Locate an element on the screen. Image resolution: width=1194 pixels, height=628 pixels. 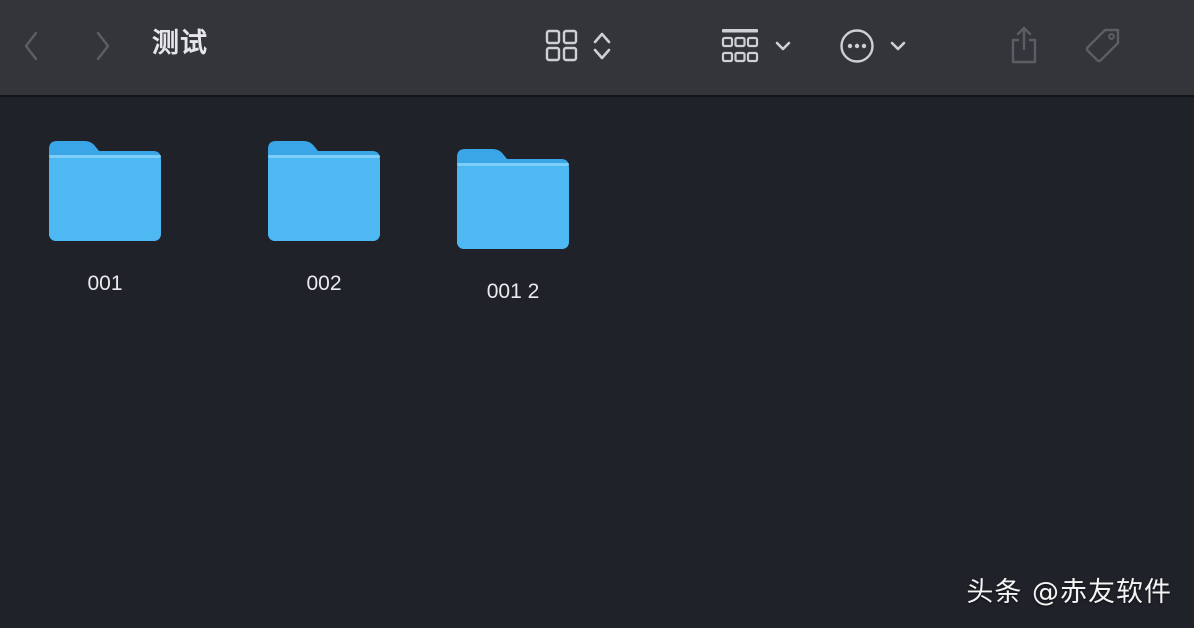
tag-icon is located at coordinates (1102, 45).